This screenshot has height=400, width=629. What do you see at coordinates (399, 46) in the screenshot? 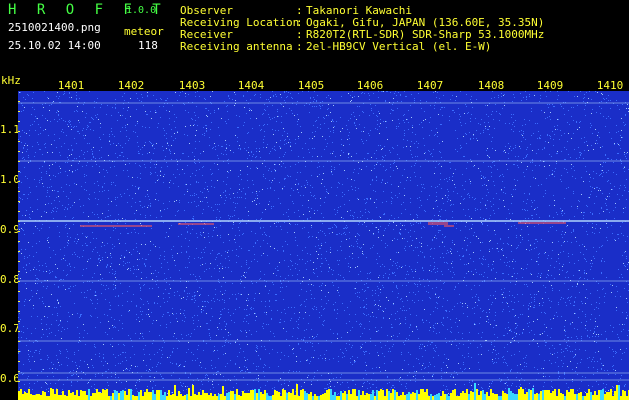
I see `antenna-value: 2el-HB9CV Vertical (el. E-W)` at bounding box center [399, 46].